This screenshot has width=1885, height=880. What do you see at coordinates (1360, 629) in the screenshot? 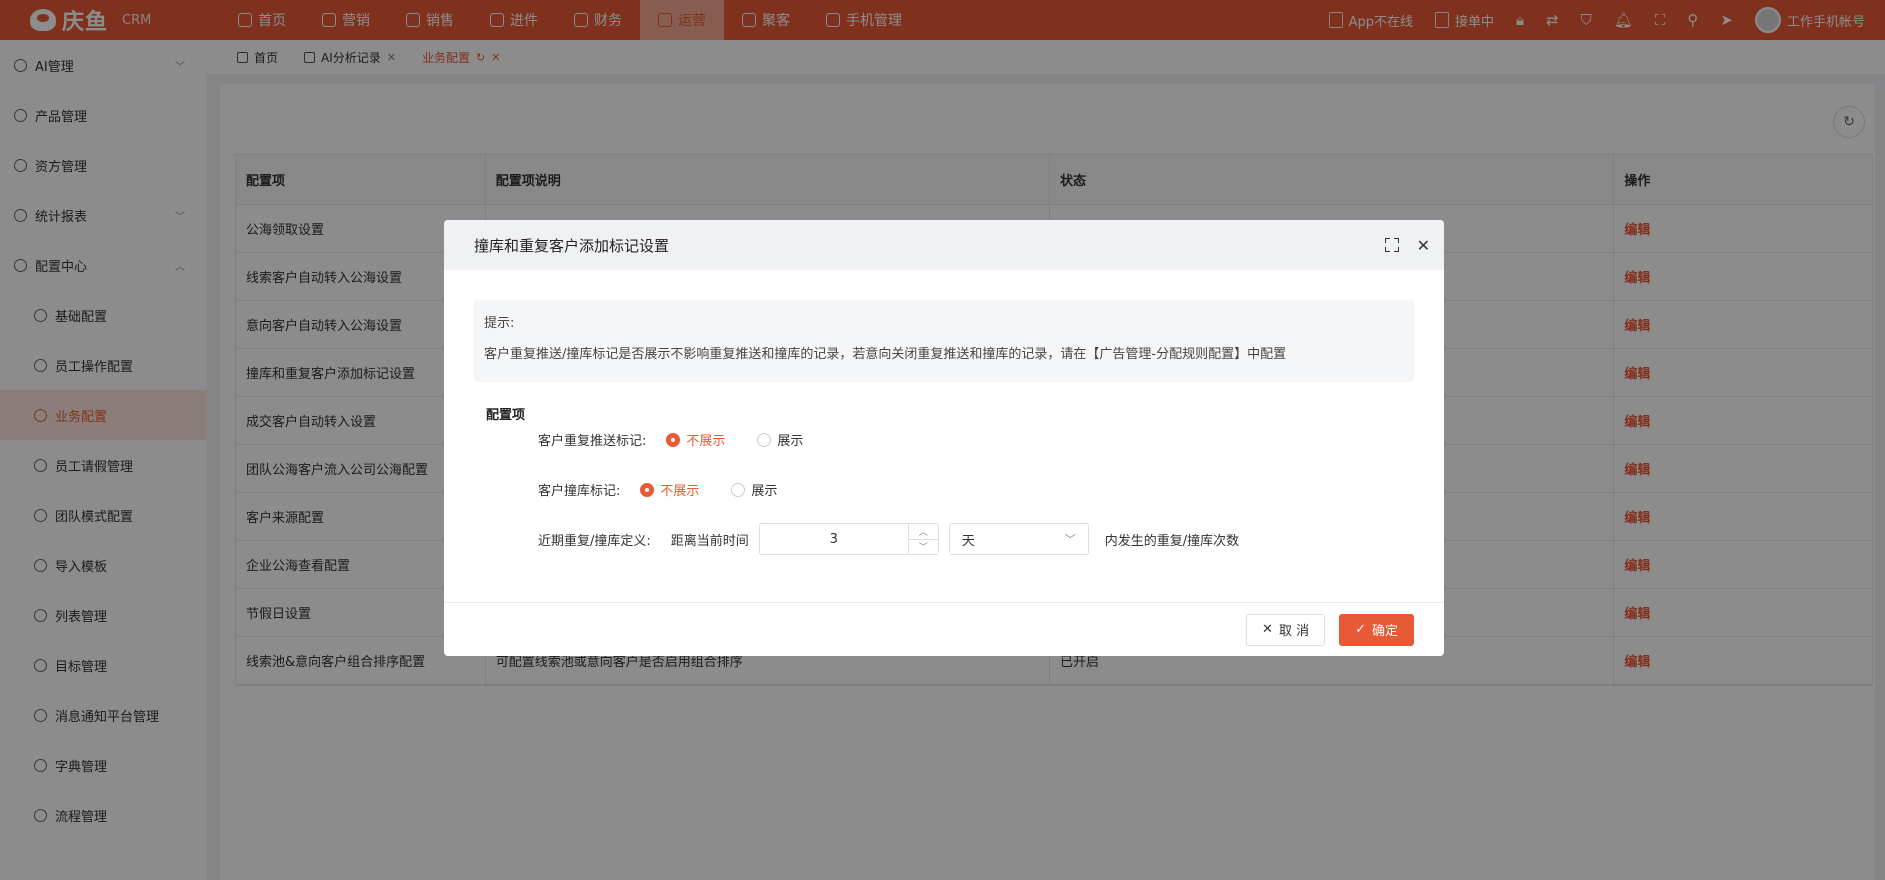
I see `check-icon: ✓` at bounding box center [1360, 629].